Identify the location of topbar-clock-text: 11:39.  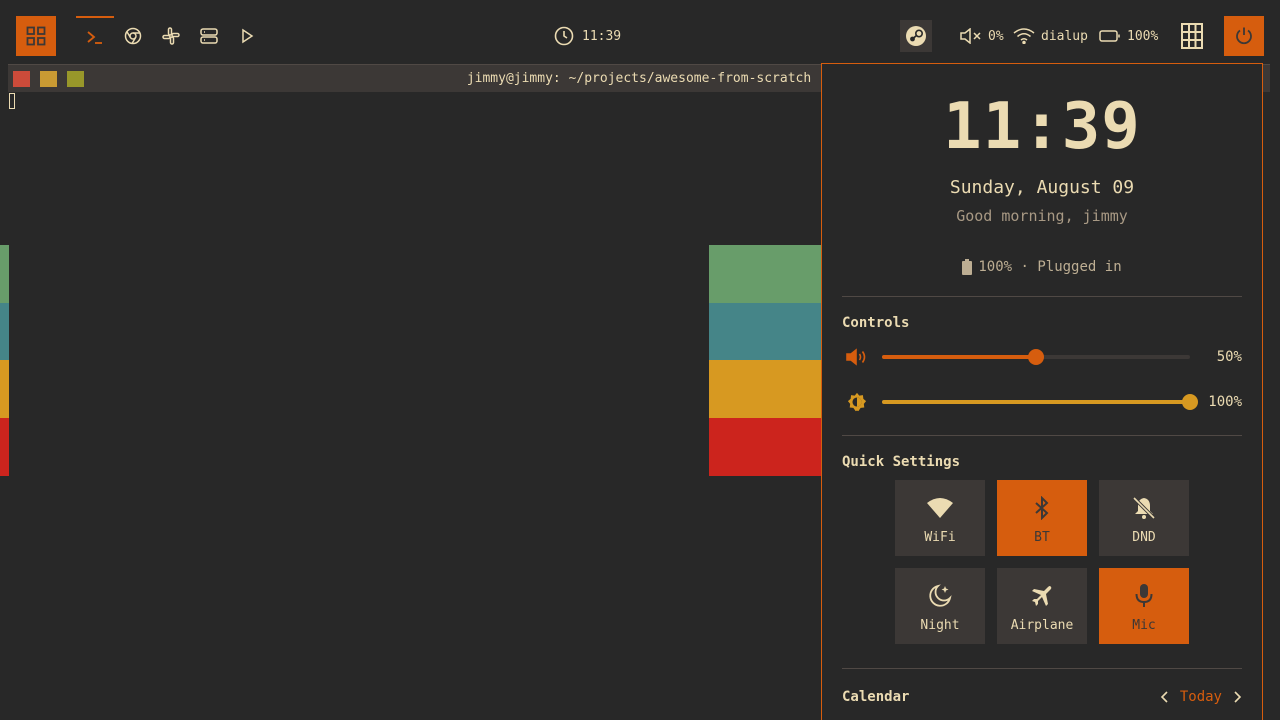
(602, 36).